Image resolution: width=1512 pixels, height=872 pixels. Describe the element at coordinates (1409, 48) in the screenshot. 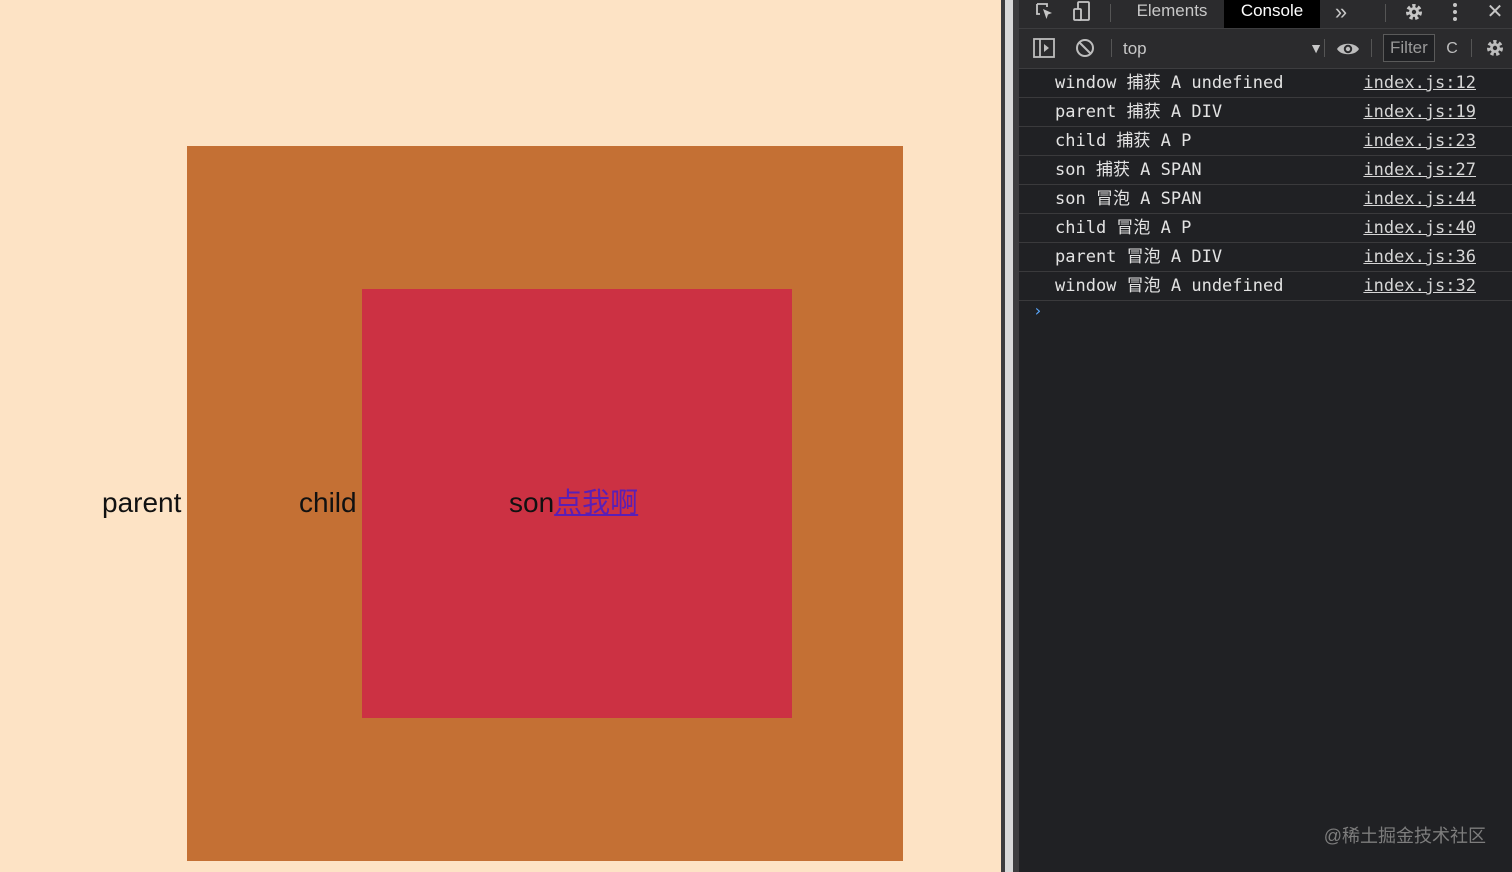

I see `filter-input` at that location.